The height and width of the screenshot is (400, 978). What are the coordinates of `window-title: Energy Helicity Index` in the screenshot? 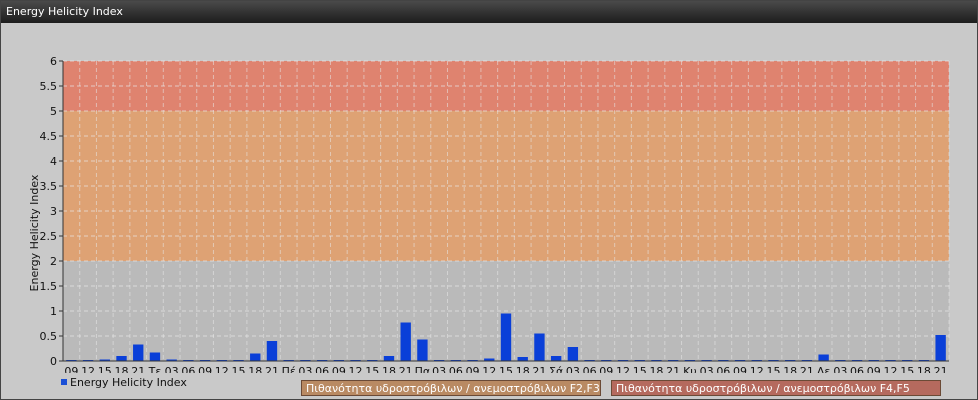 It's located at (489, 12).